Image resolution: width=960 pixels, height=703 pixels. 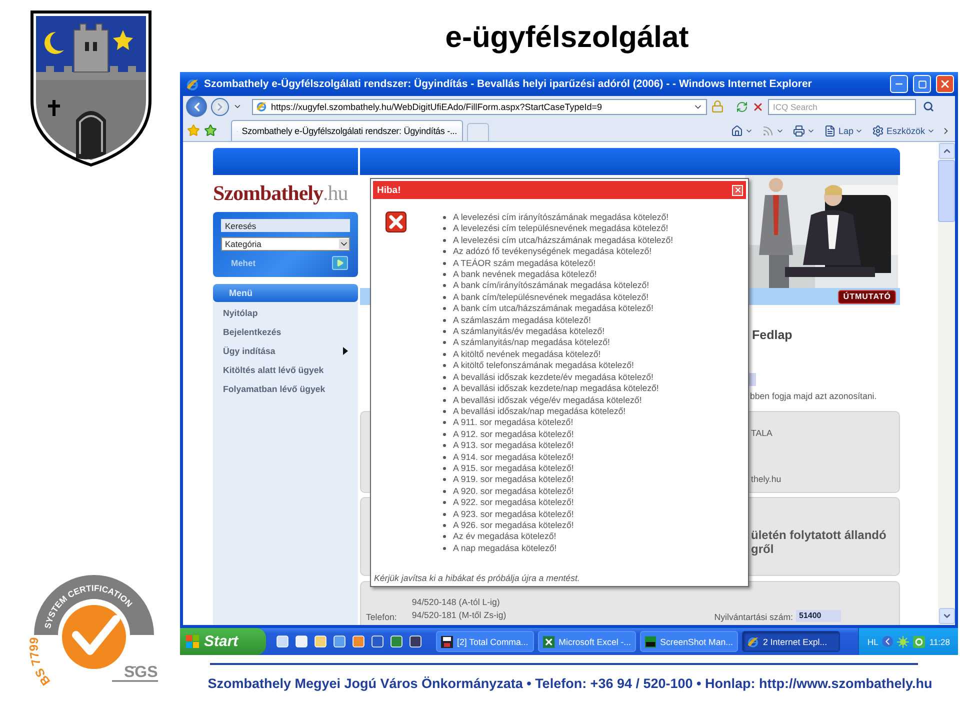 What do you see at coordinates (285, 244) in the screenshot?
I see `category-select: Kategória` at bounding box center [285, 244].